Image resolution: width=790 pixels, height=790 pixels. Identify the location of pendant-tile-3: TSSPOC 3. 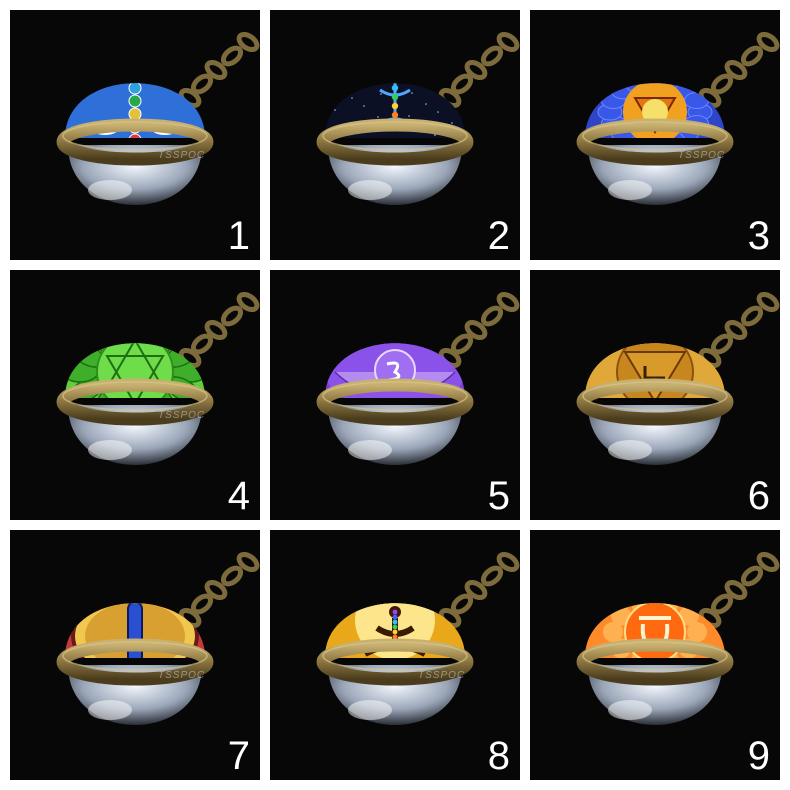
(655, 135).